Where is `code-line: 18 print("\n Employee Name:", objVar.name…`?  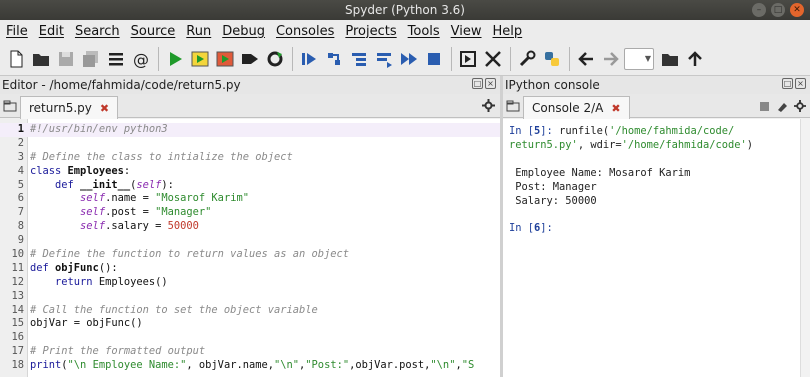
code-line: 18 print("\n Employee Name:", objVar.name… is located at coordinates (250, 366).